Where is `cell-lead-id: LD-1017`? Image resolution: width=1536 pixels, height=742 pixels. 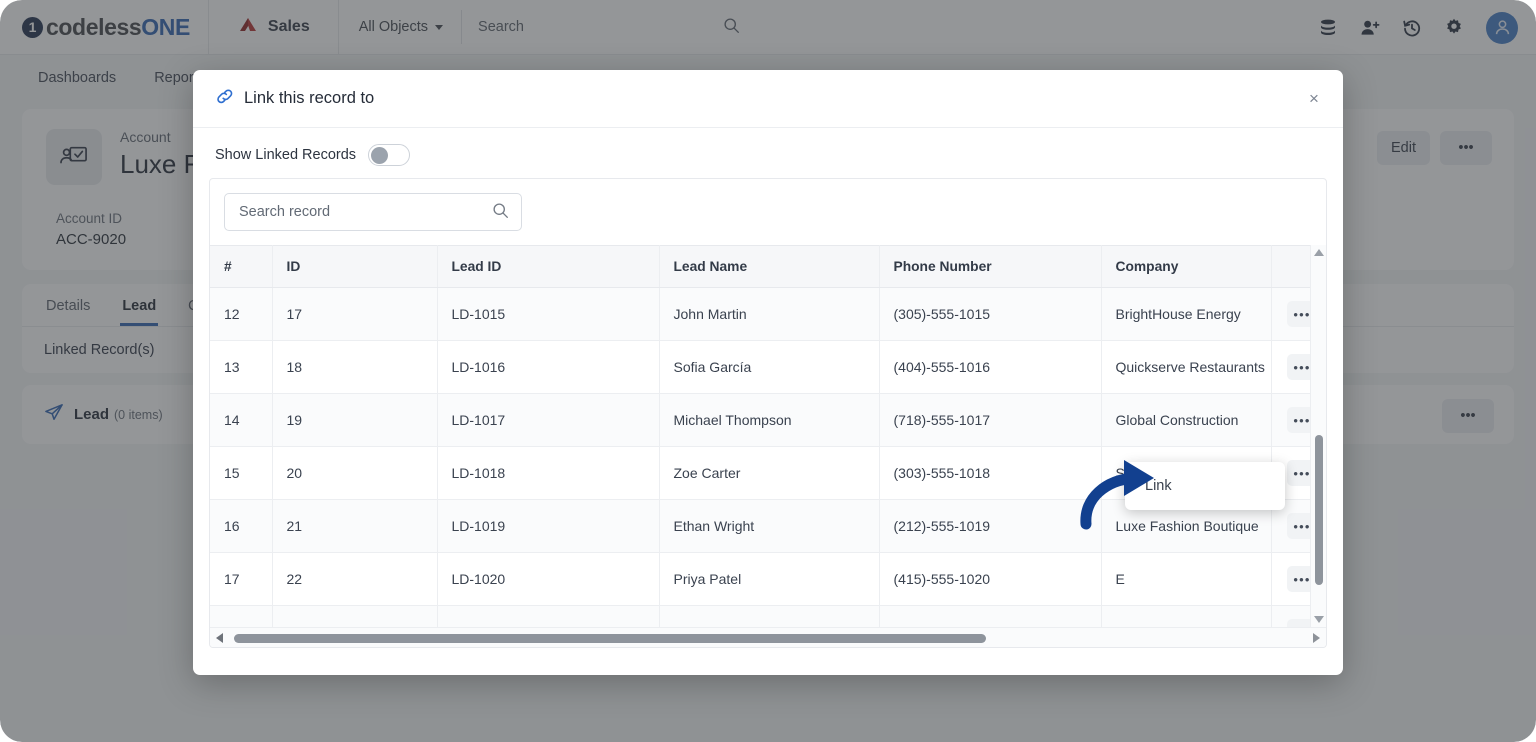
cell-lead-id: LD-1017 is located at coordinates (548, 420).